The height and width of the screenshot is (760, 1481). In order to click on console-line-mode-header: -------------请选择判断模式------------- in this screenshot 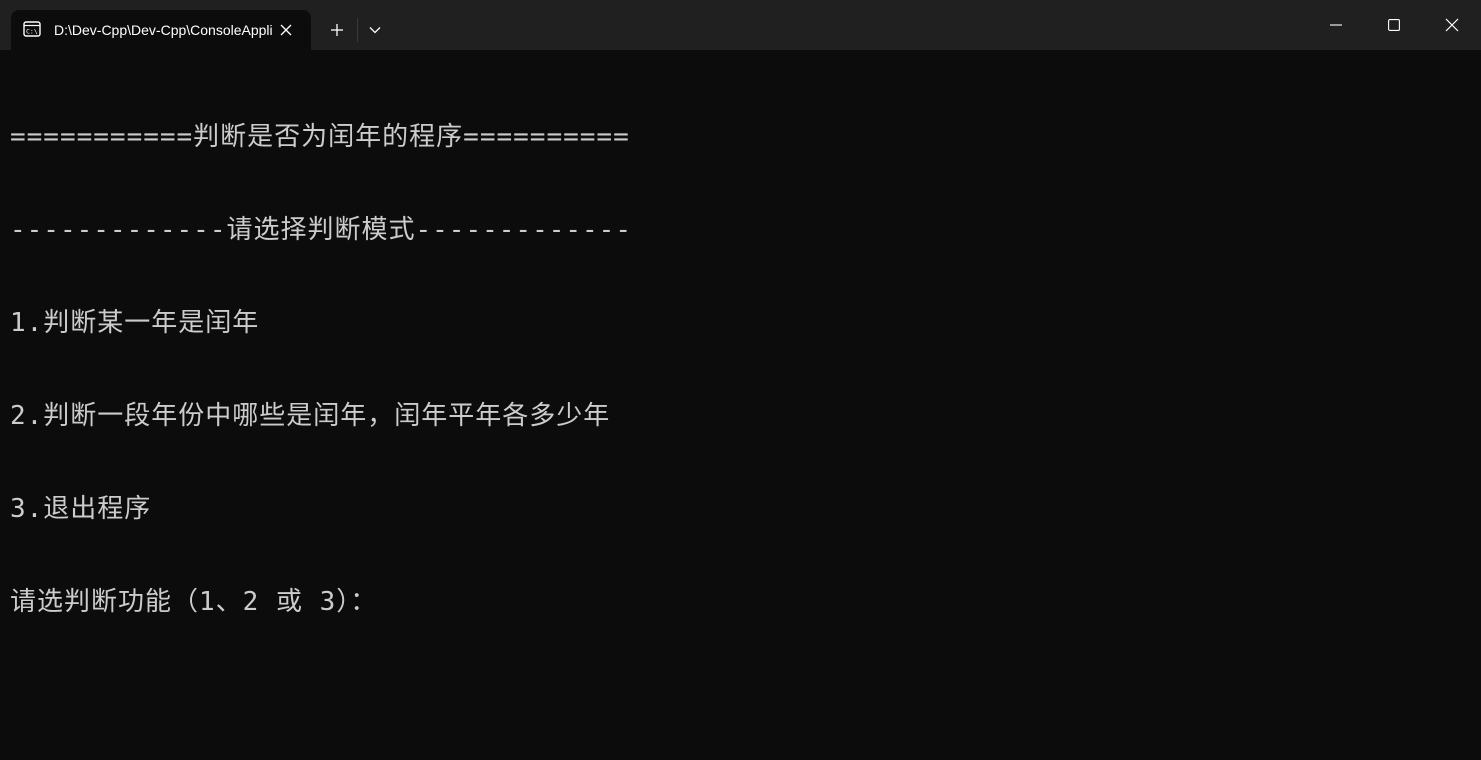, I will do `click(321, 230)`.